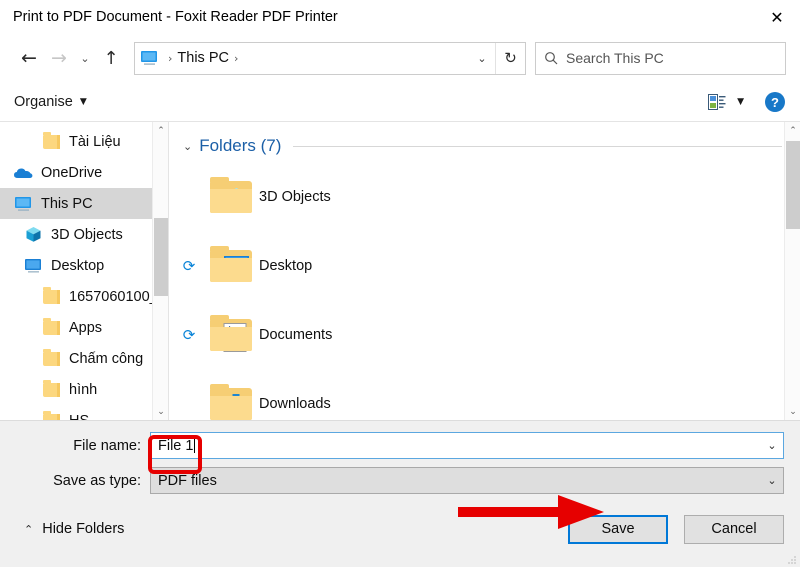  What do you see at coordinates (484, 139) in the screenshot?
I see `folders-group-header: ⌄ Folders (7)` at bounding box center [484, 139].